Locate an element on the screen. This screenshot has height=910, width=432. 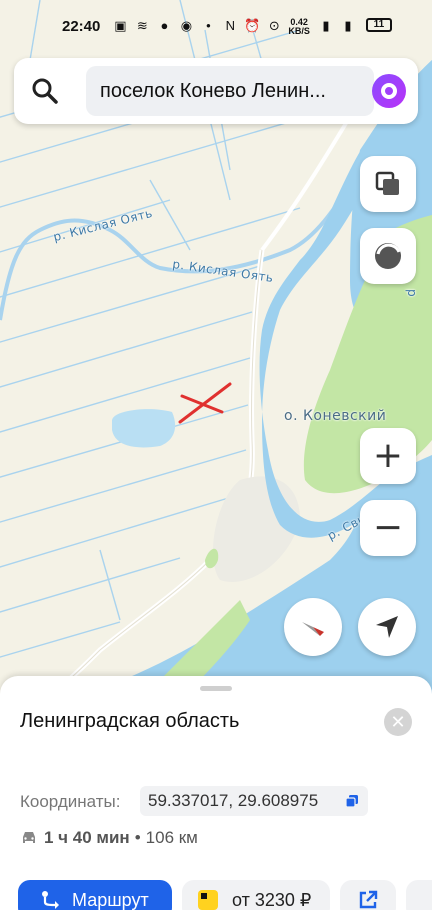
route-summary: 1 ч 40 мин • 106 км is located at coordinates (109, 838).